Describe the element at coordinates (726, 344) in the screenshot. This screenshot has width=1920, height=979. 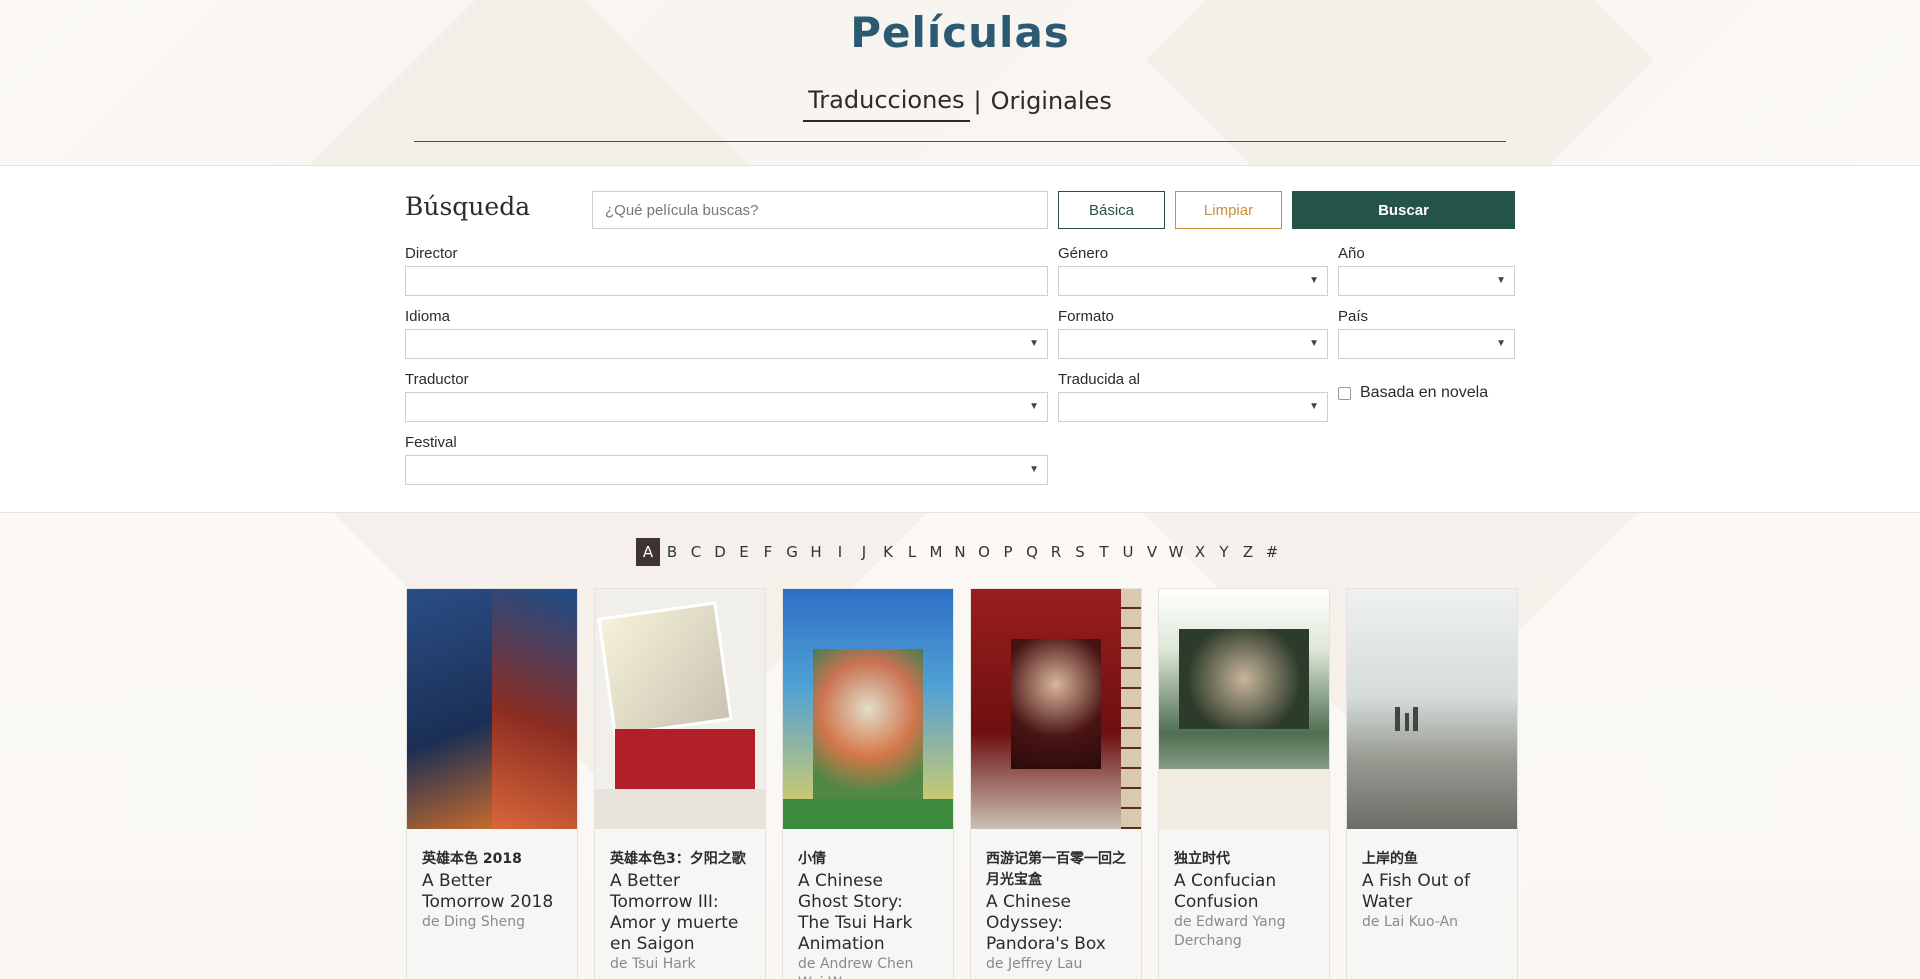
I see `language-select: ▼` at that location.